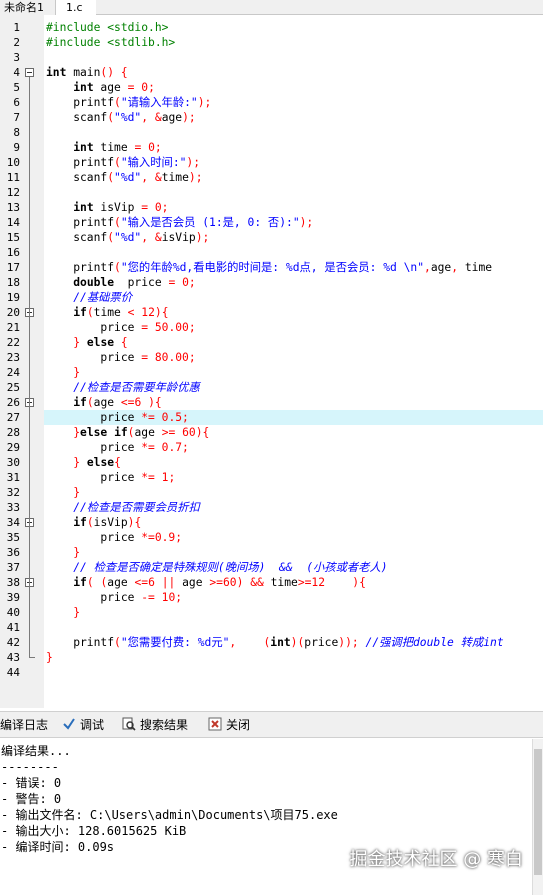 This screenshot has width=543, height=895. What do you see at coordinates (31, 799) in the screenshot?
I see `log-line: - 警告: 0` at bounding box center [31, 799].